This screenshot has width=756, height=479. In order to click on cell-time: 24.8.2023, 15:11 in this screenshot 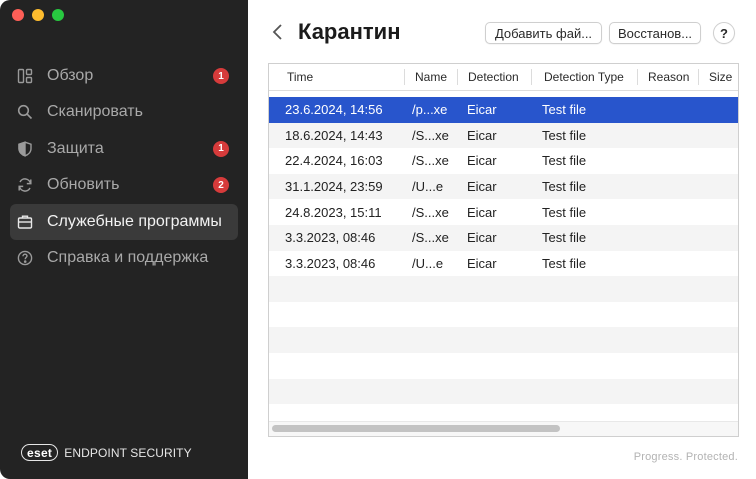, I will do `click(333, 212)`.